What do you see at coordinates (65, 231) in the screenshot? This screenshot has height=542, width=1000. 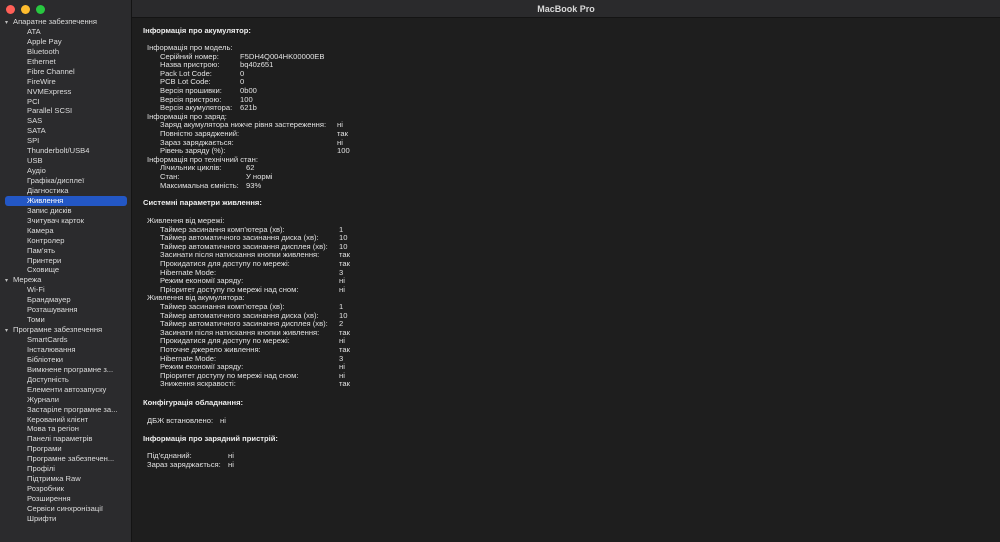 I see `sidebar-item: Камера` at bounding box center [65, 231].